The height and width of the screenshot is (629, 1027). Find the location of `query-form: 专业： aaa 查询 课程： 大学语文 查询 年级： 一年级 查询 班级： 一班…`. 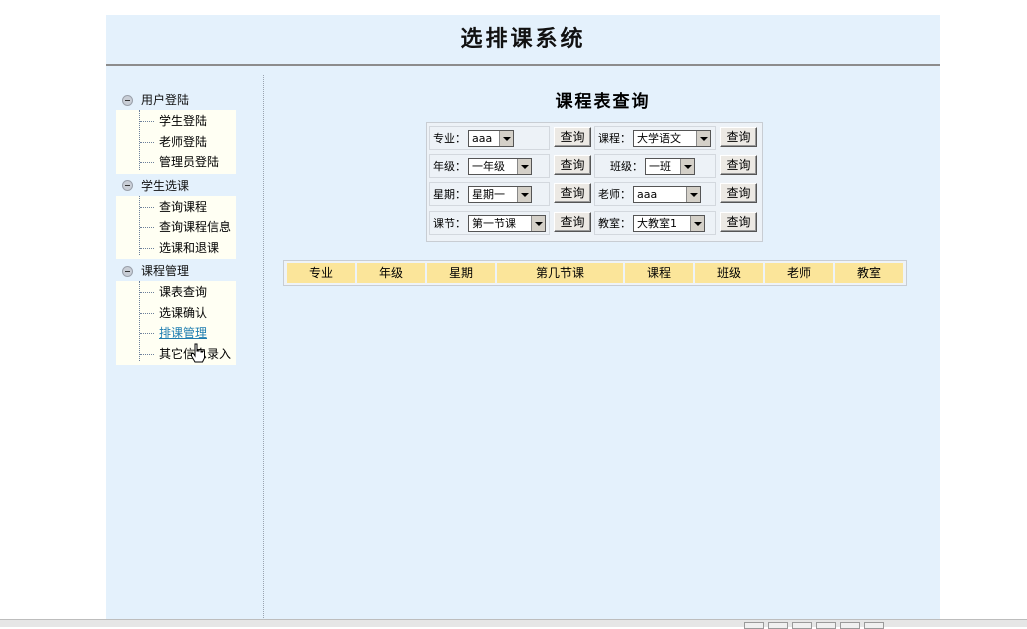

query-form: 专业： aaa 查询 课程： 大学语文 查询 年级： 一年级 查询 班级： 一班… is located at coordinates (594, 182).